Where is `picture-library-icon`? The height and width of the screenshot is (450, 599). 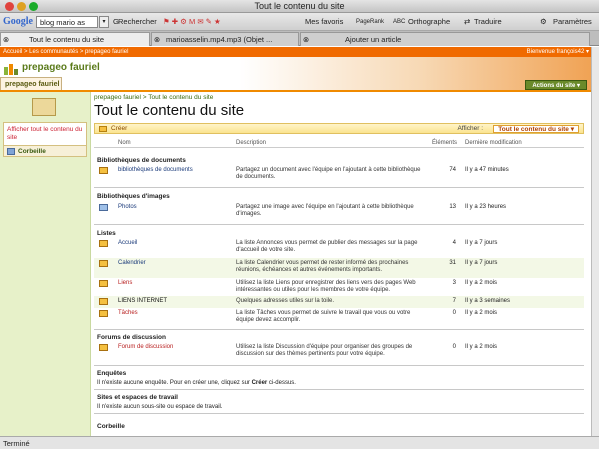
picture-library-icon is located at coordinates (103, 207).